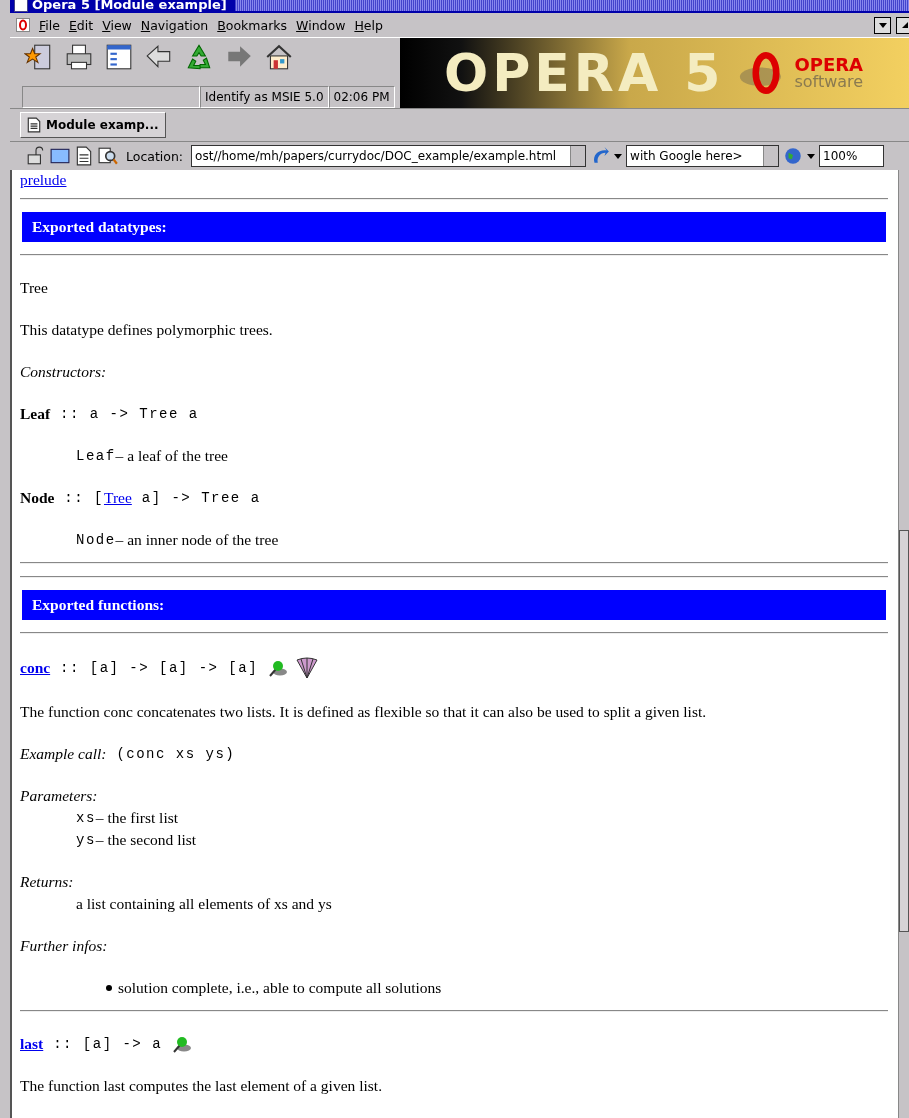  I want to click on paragraph: Example call: (conc xs ys), so click(128, 754).